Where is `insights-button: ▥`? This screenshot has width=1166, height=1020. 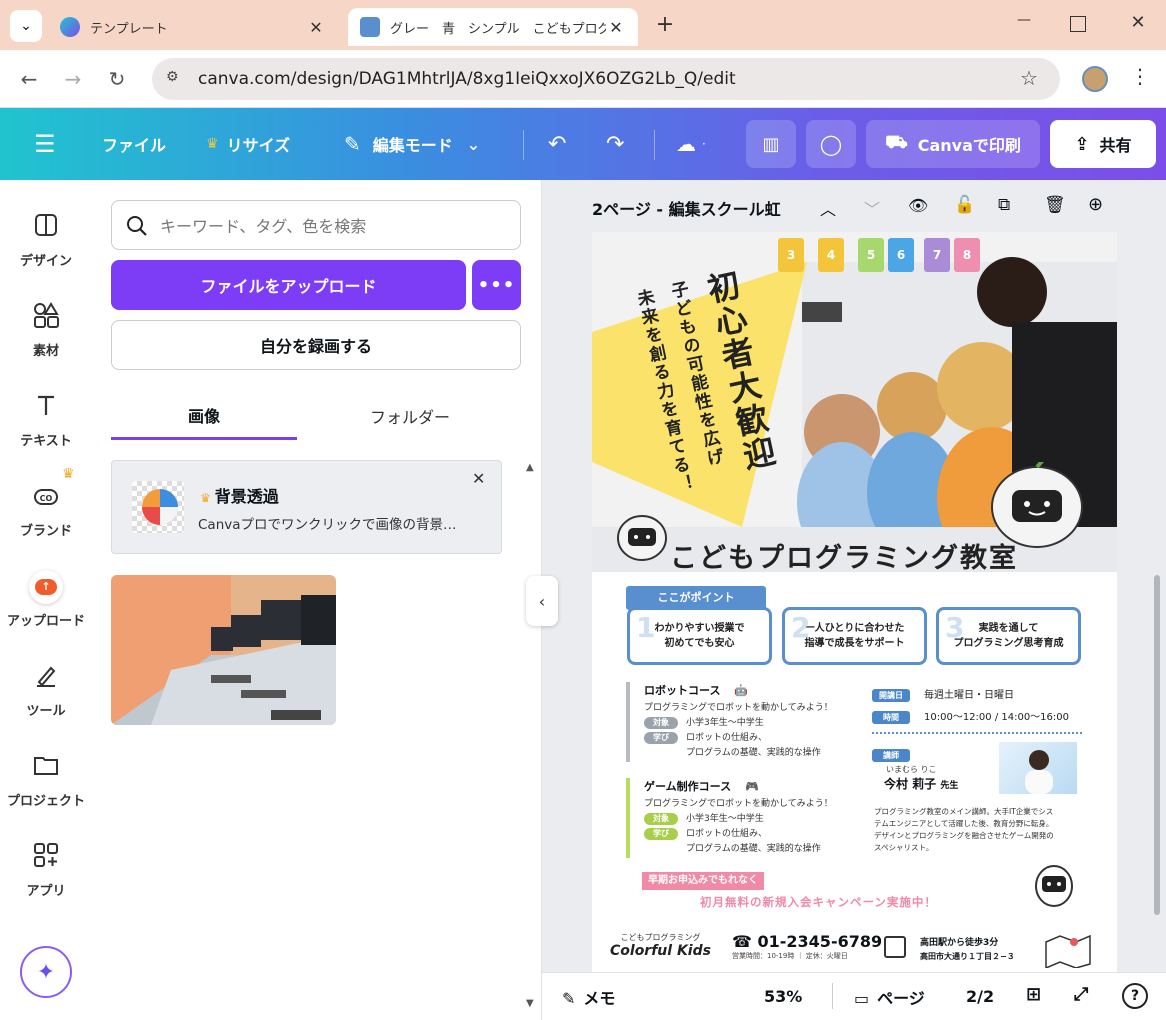
insights-button: ▥ is located at coordinates (771, 144).